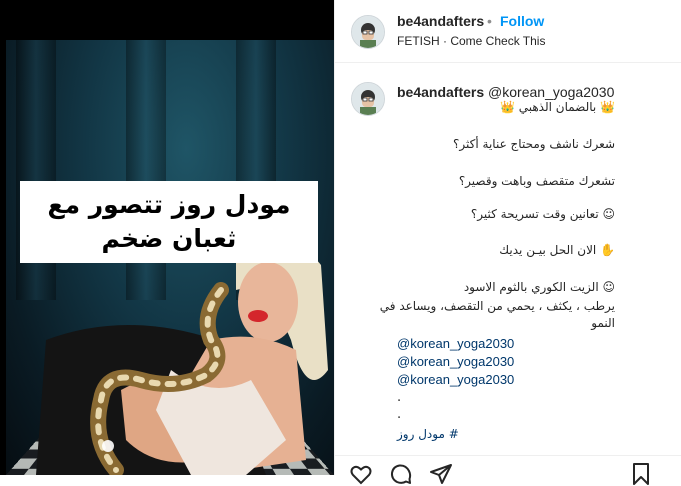 The image size is (681, 486). I want to click on action-bar, so click(508, 470).